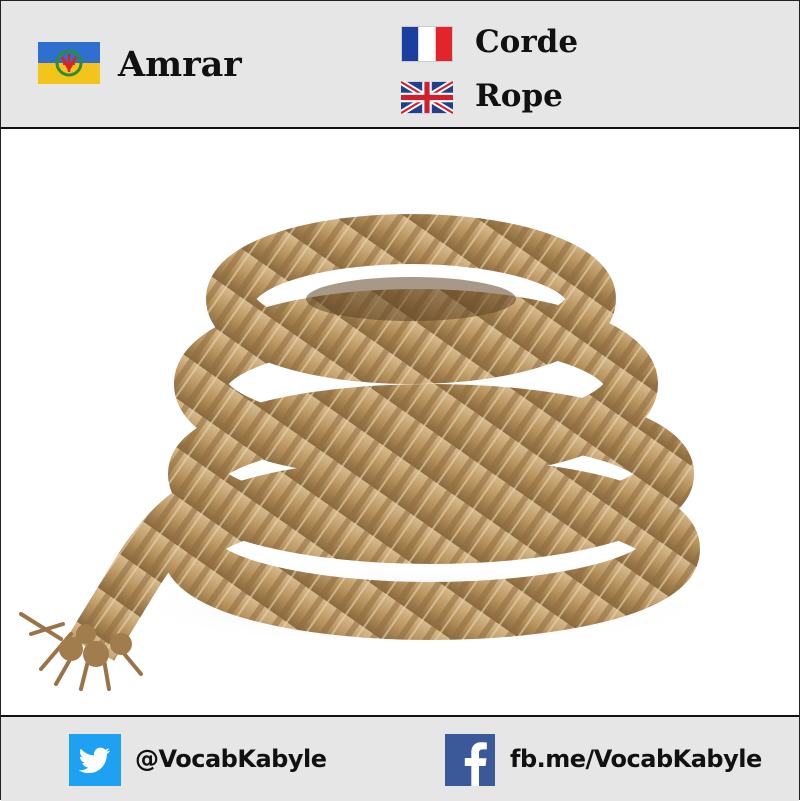  I want to click on english-word: Rope, so click(519, 96).